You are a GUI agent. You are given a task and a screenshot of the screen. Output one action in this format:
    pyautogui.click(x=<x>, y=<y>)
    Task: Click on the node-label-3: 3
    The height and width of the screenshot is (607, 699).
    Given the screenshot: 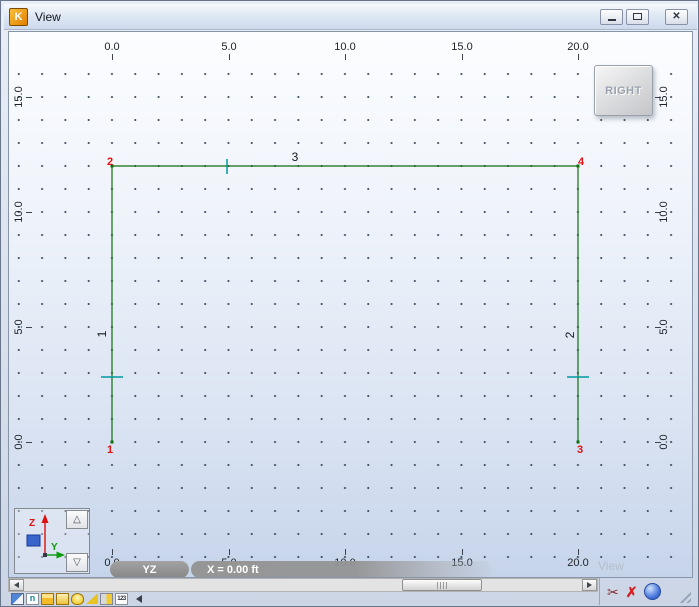 What is the action you would take?
    pyautogui.click(x=580, y=450)
    